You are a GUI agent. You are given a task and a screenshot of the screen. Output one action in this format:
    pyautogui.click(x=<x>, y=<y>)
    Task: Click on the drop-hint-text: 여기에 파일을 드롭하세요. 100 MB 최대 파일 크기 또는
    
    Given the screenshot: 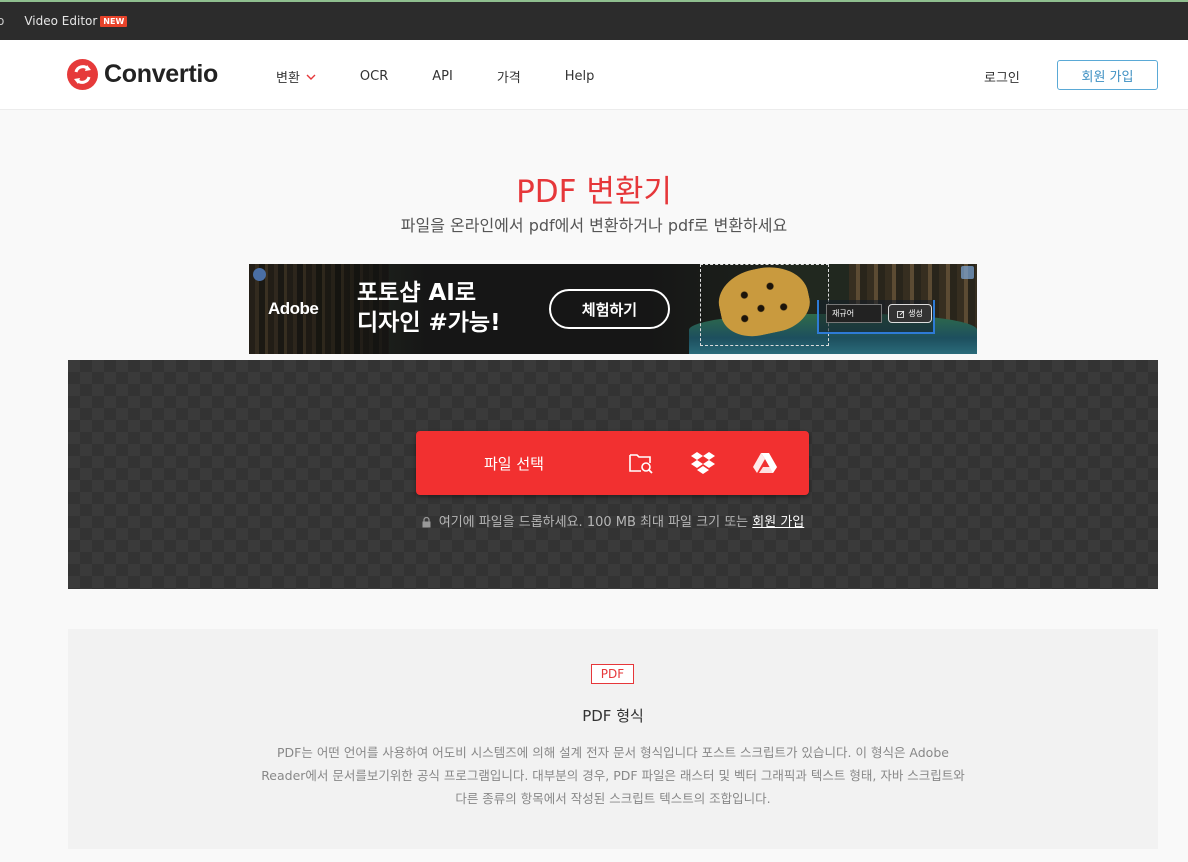 What is the action you would take?
    pyautogui.click(x=593, y=522)
    